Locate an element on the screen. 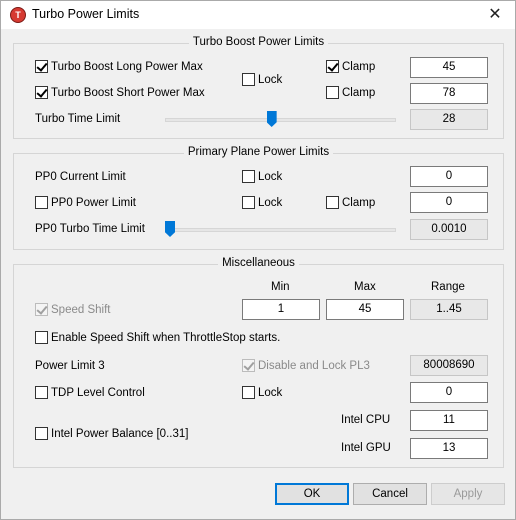 This screenshot has height=520, width=516. pp0-current-lock-checkbox: Lock is located at coordinates (262, 176).